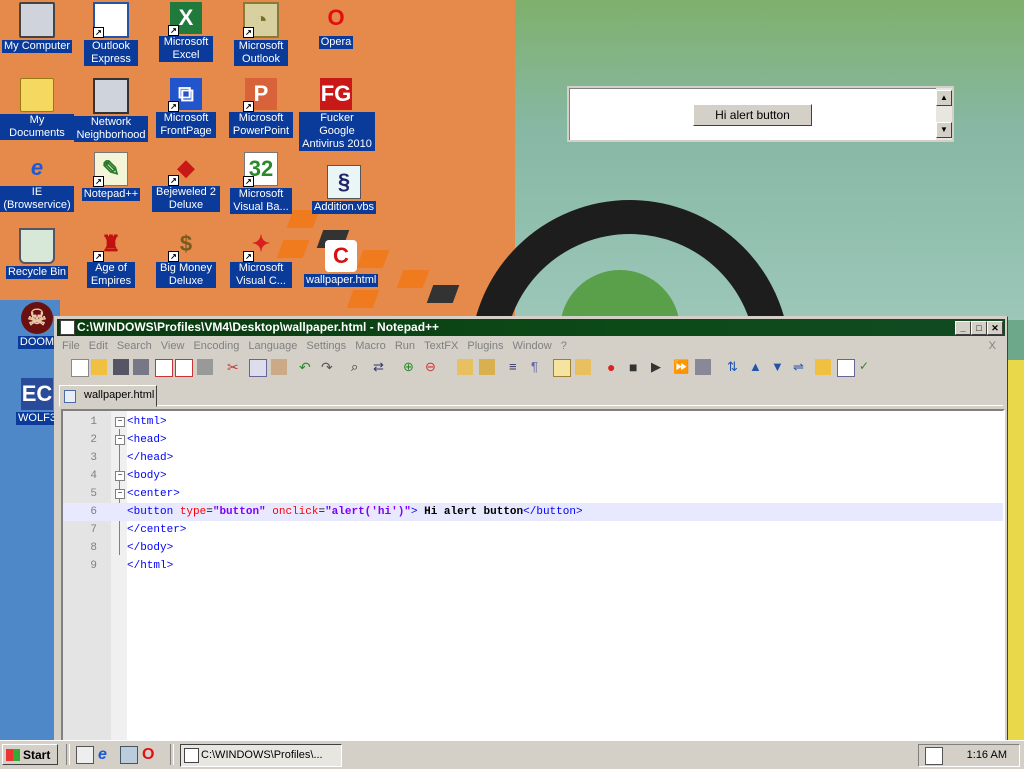 This screenshot has width=1024, height=769. What do you see at coordinates (615, 367) in the screenshot?
I see `record-macro-icon: ●` at bounding box center [615, 367].